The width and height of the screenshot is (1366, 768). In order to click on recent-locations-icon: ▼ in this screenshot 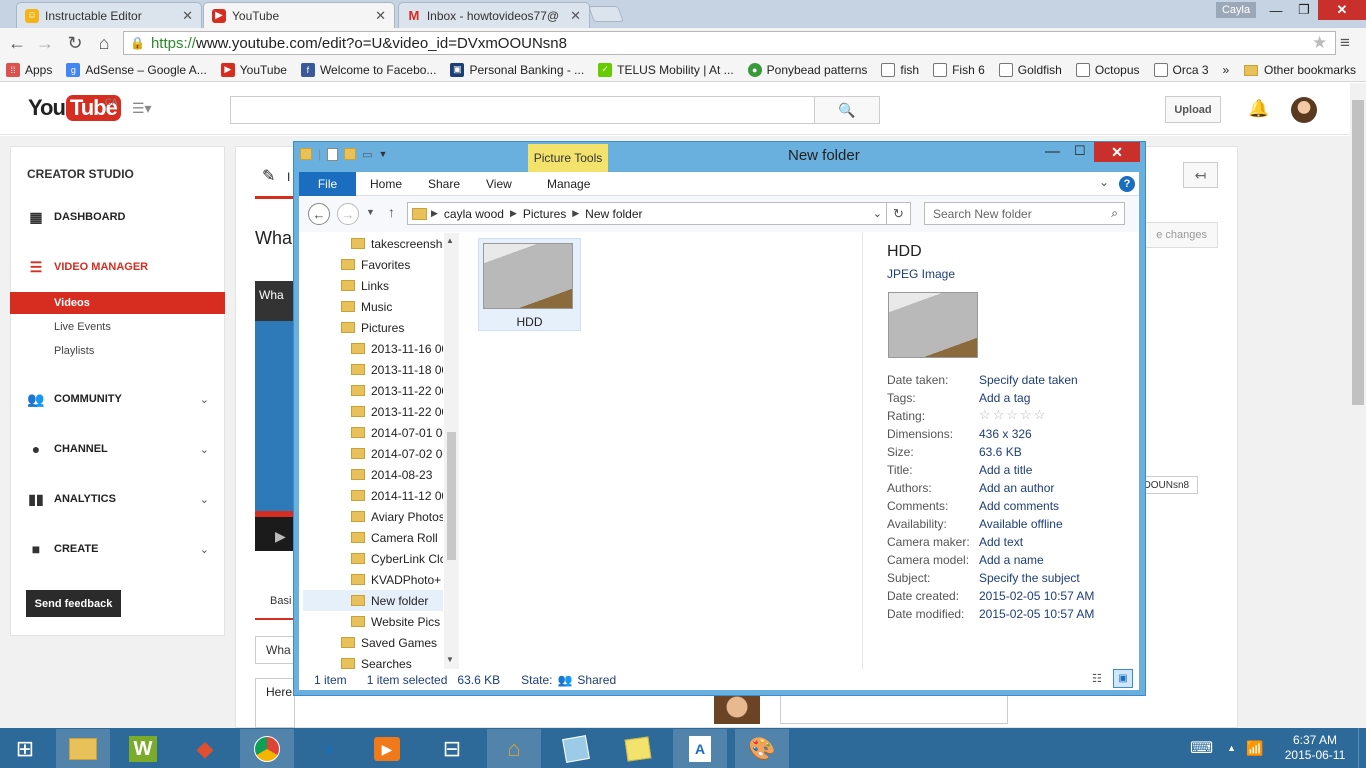, I will do `click(370, 212)`.